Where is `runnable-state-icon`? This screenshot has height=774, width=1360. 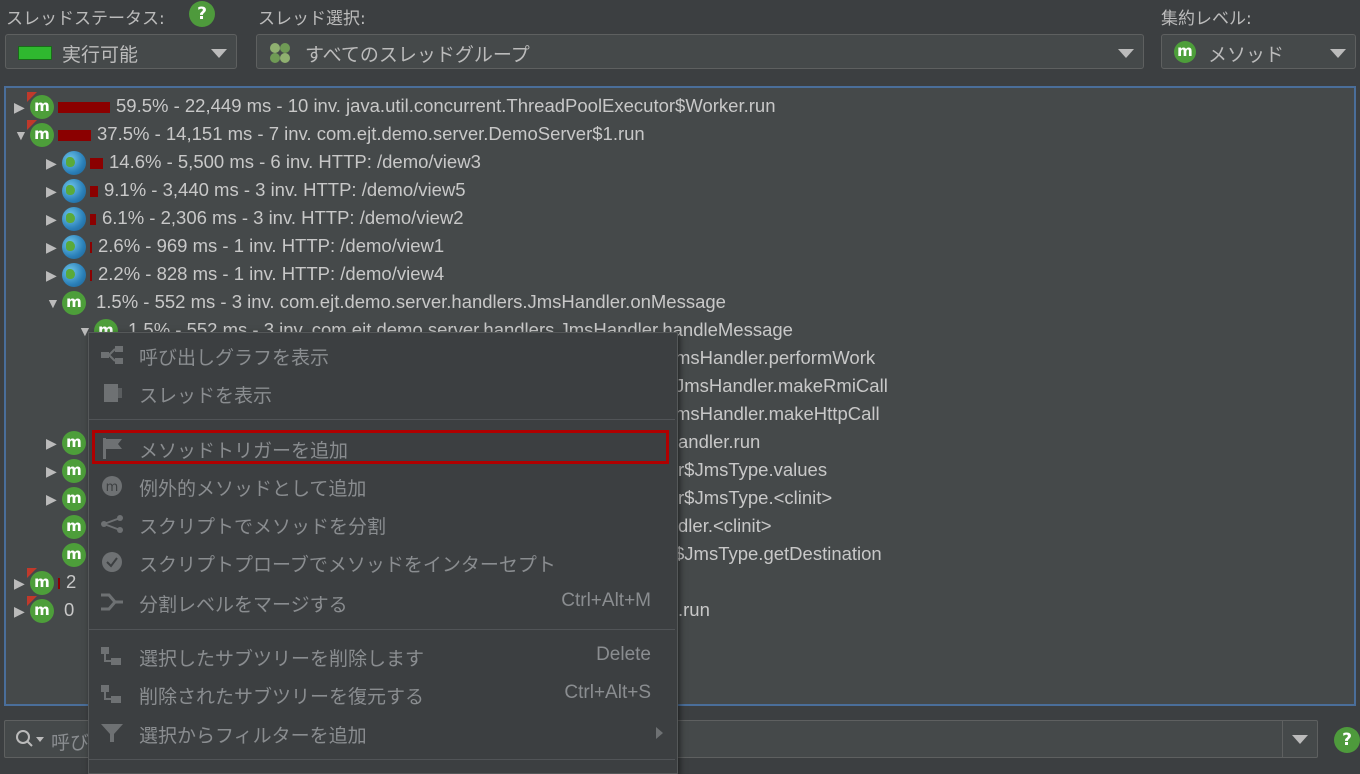 runnable-state-icon is located at coordinates (35, 53).